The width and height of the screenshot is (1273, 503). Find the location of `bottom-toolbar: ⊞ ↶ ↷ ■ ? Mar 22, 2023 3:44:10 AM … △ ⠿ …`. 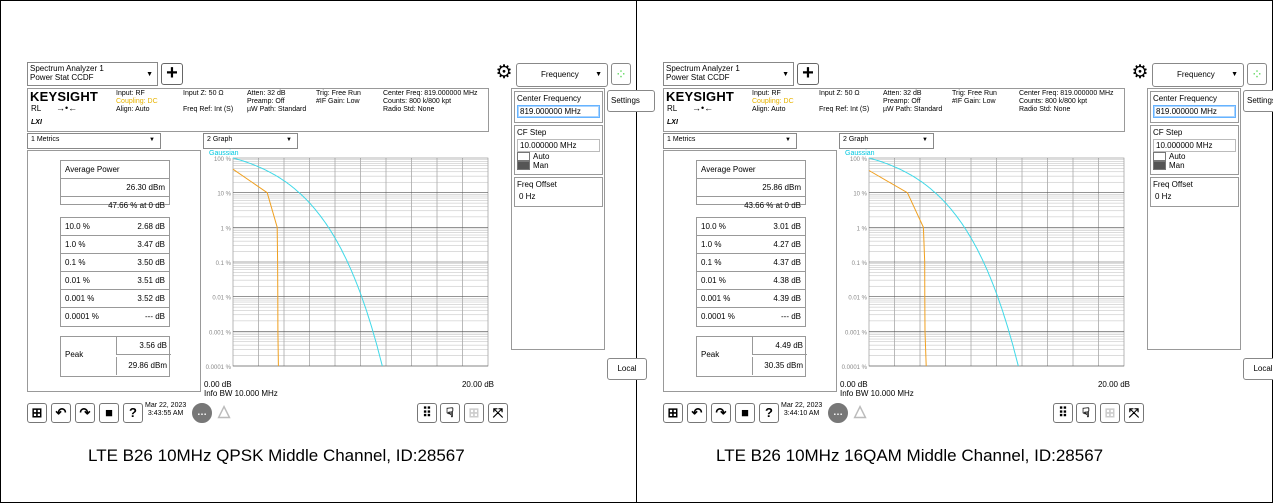

bottom-toolbar: ⊞ ↶ ↷ ■ ? Mar 22, 2023 3:44:10 AM … △ ⠿ … is located at coordinates (903, 414).